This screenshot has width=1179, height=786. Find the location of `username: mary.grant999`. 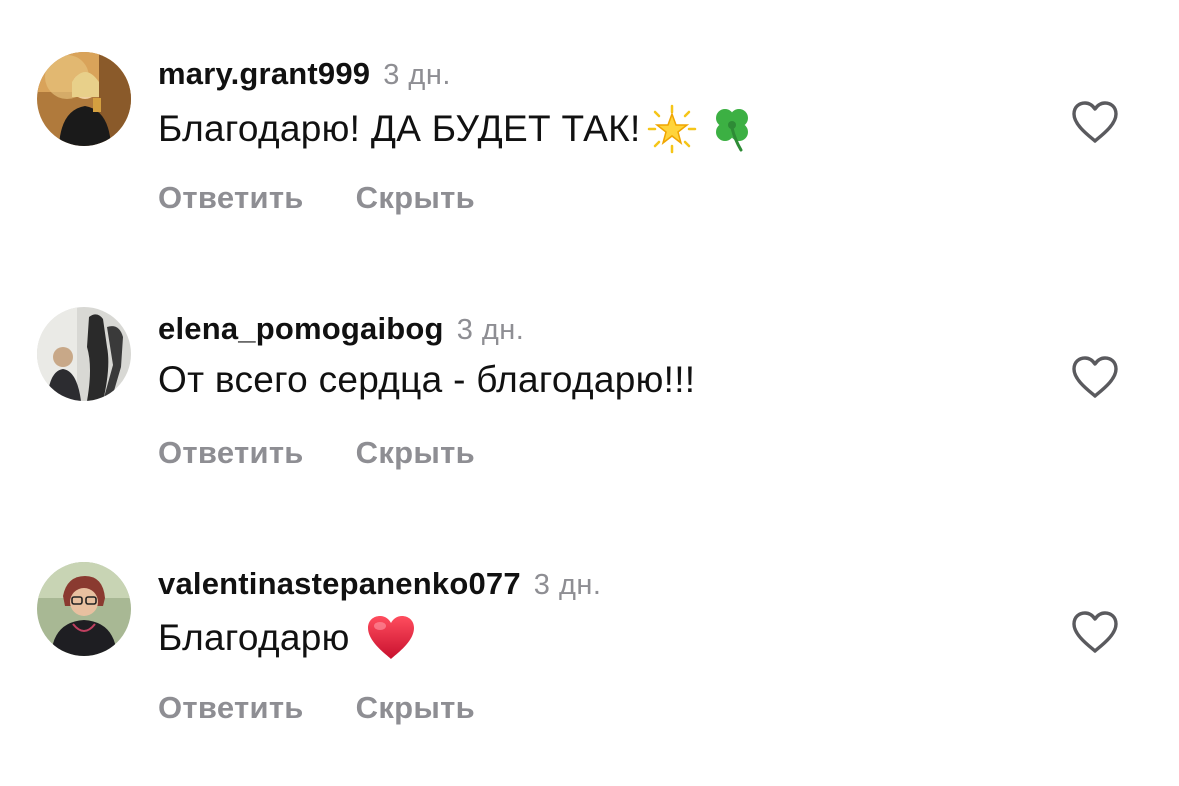

username: mary.grant999 is located at coordinates (264, 74).